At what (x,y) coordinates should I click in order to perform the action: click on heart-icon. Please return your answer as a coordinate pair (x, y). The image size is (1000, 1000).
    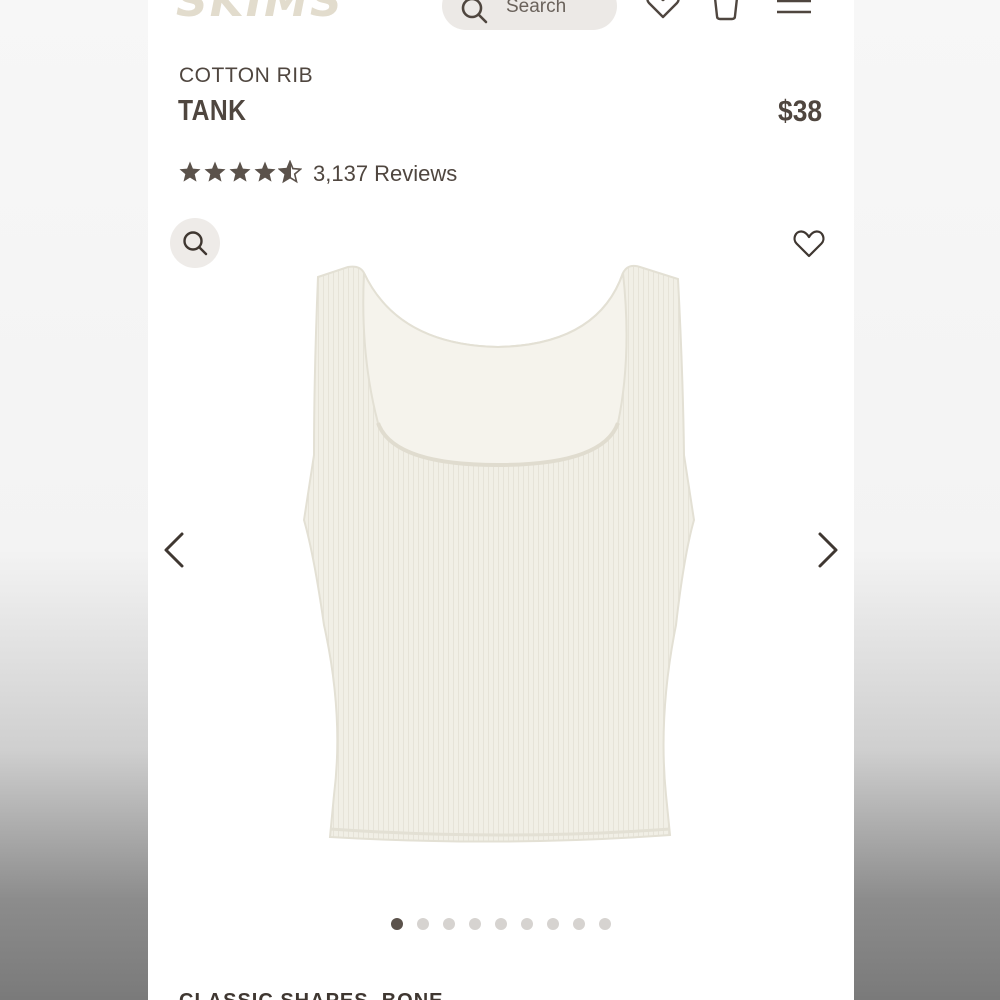
    Looking at the image, I should click on (663, 12).